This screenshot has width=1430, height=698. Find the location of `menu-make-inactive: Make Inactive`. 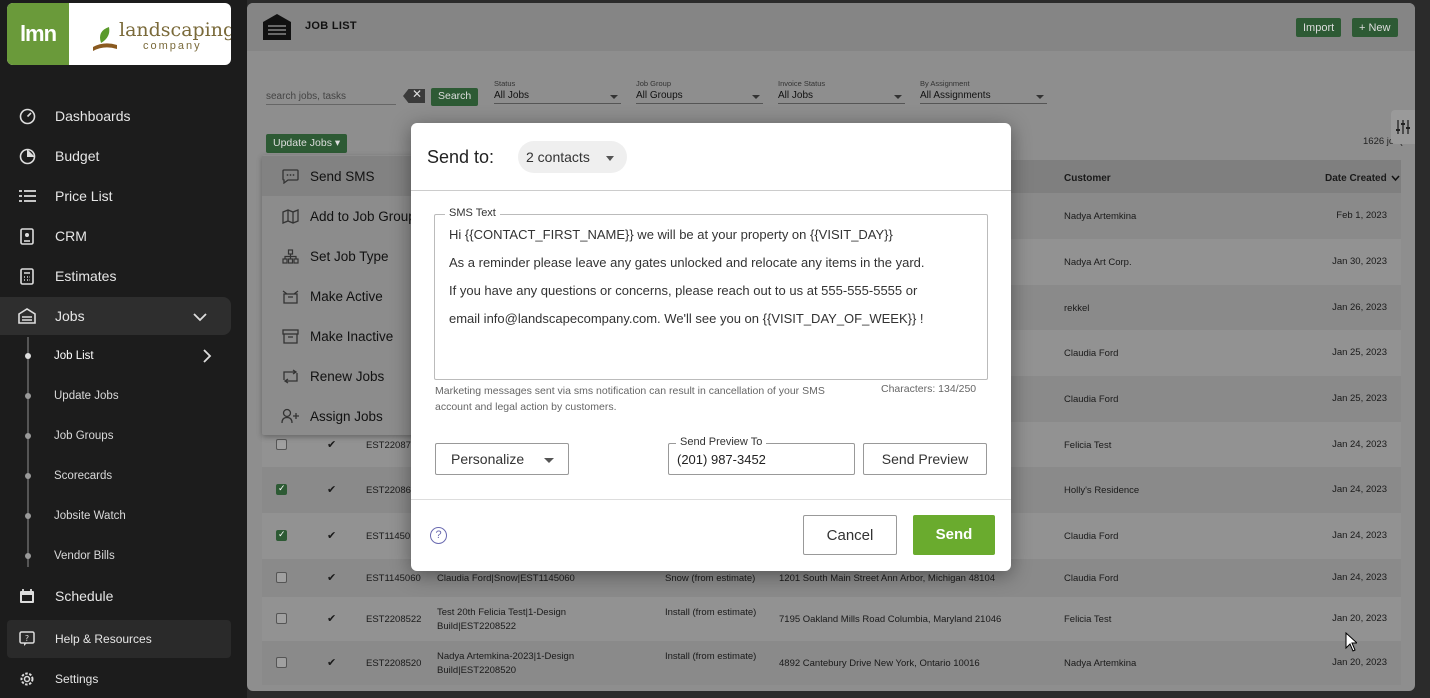

menu-make-inactive: Make Inactive is located at coordinates (342, 336).